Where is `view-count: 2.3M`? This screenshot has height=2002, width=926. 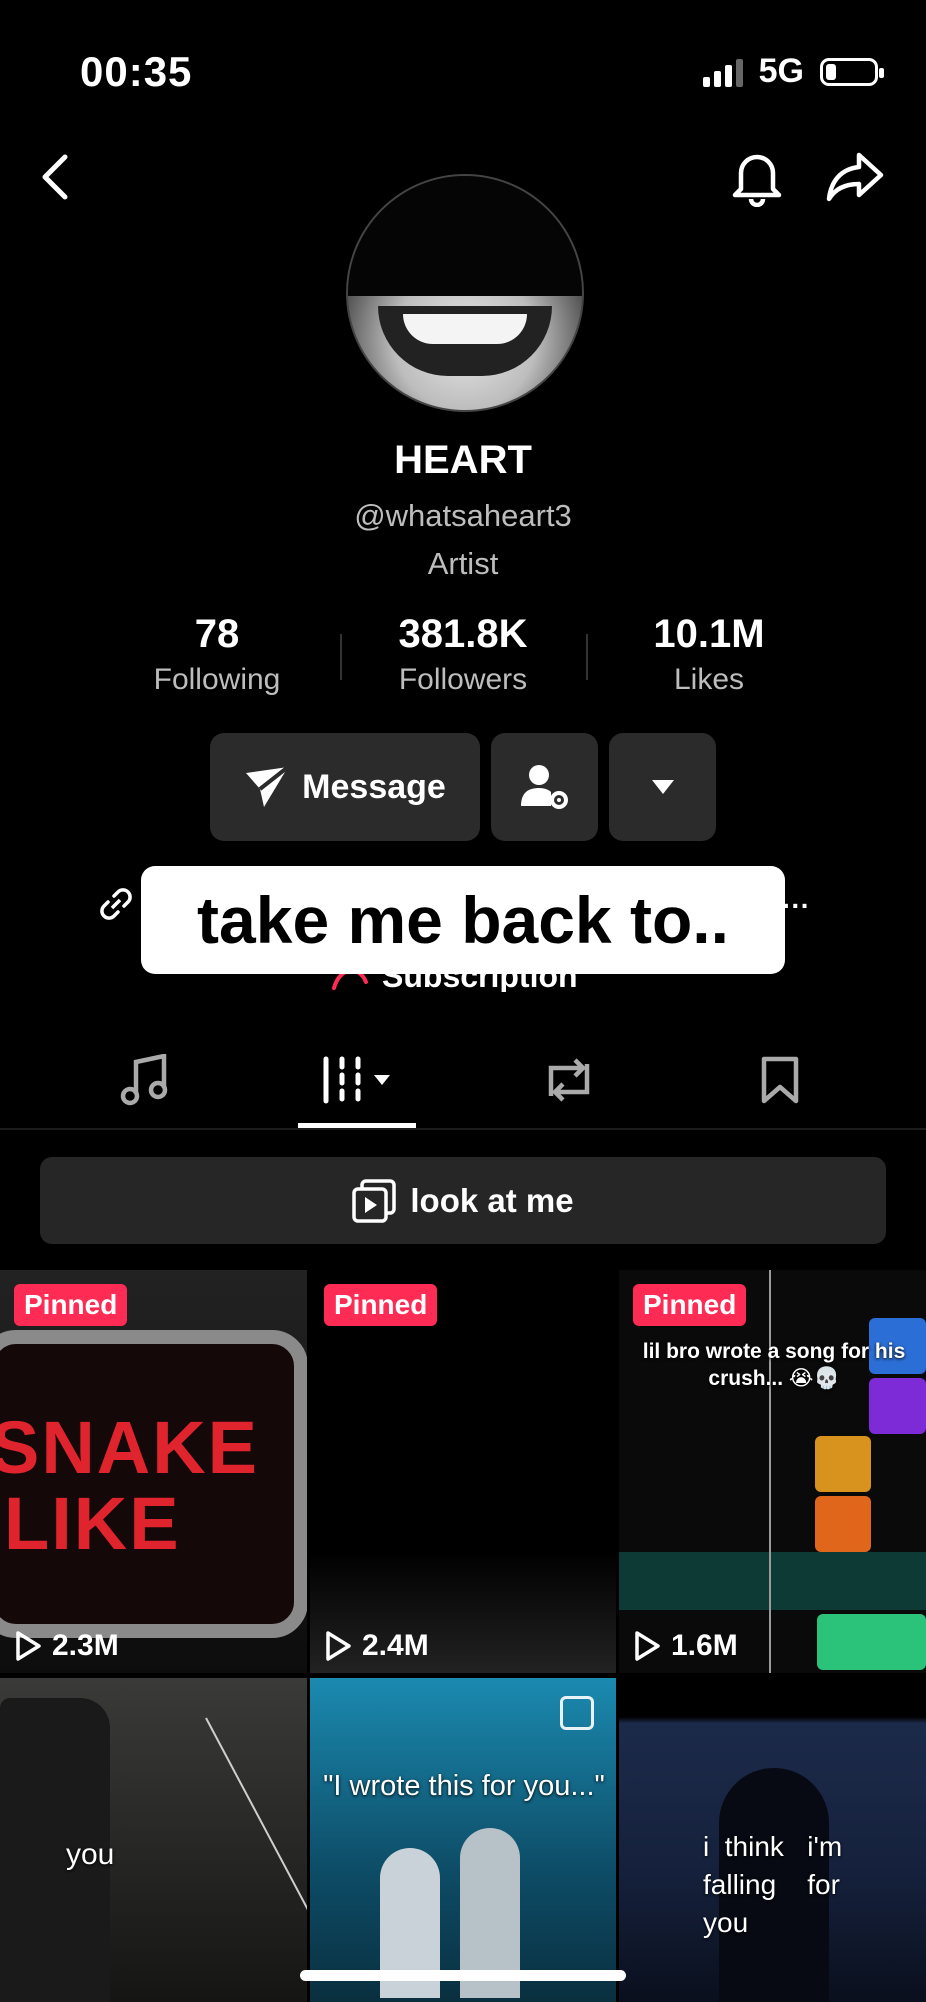
view-count: 2.3M is located at coordinates (66, 1646).